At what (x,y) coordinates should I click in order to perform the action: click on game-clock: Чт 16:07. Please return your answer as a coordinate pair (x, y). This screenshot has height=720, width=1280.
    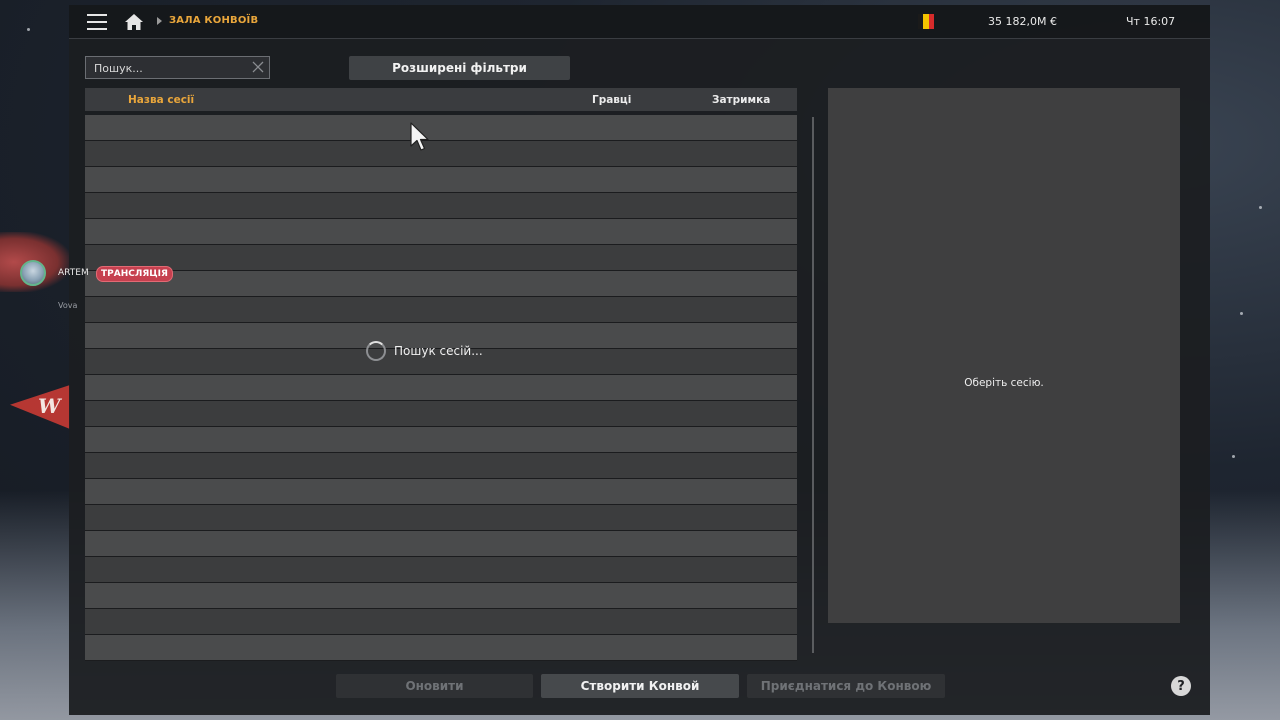
    Looking at the image, I should click on (1151, 21).